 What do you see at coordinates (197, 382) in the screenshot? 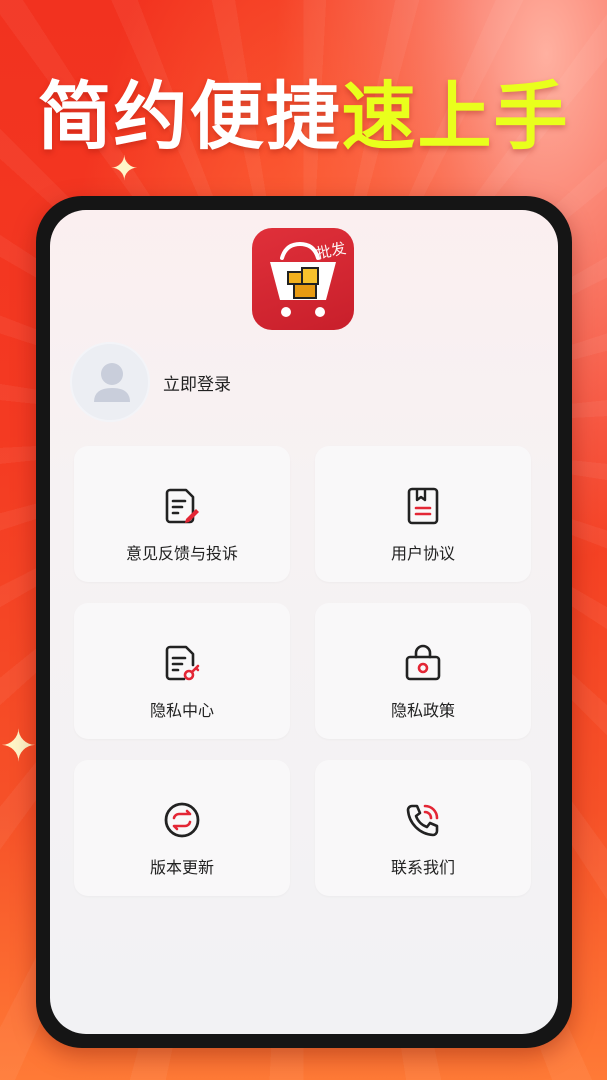
I see `login-link: 立即登录` at bounding box center [197, 382].